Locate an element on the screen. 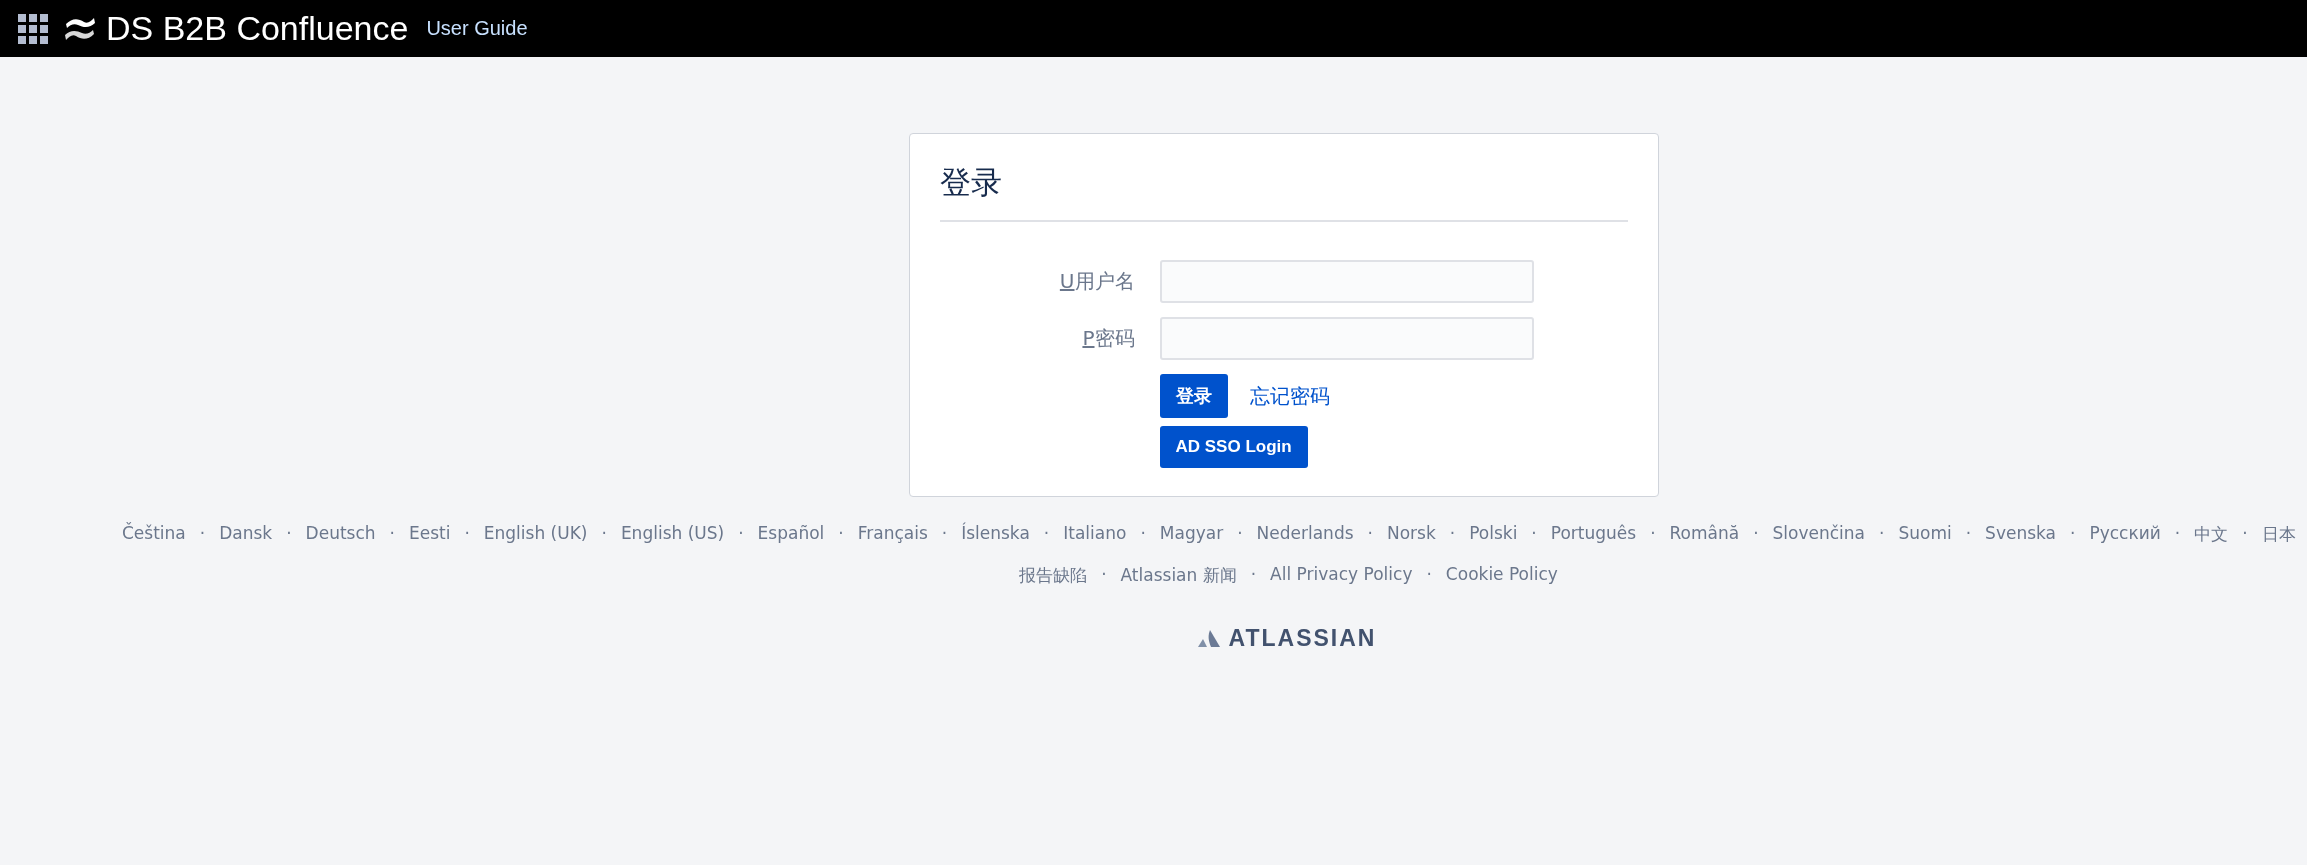  language-link: English (US) is located at coordinates (672, 534).